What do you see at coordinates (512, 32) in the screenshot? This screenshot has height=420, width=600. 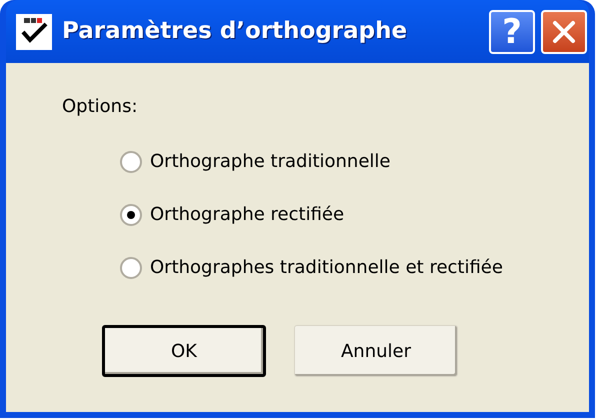 I see `help-button: ?` at bounding box center [512, 32].